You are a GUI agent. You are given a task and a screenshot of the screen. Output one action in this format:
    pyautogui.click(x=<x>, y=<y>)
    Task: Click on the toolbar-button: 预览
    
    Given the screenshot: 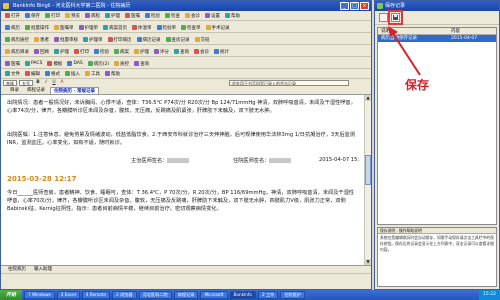 What is the action you would take?
    pyautogui.click(x=72, y=16)
    